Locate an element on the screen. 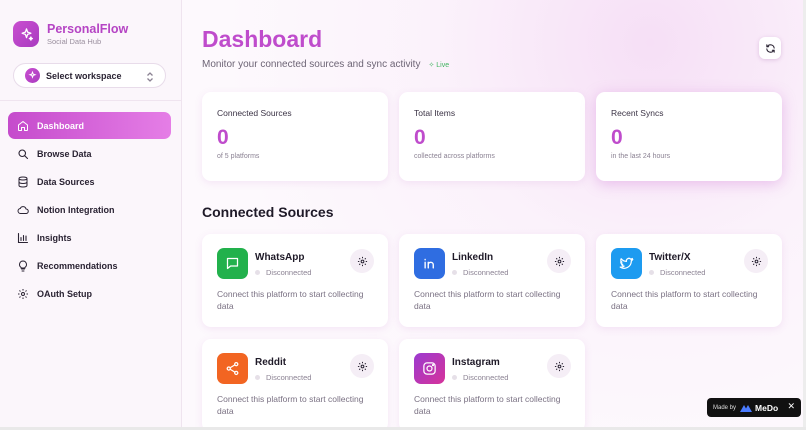  live-label: Live is located at coordinates (443, 65).